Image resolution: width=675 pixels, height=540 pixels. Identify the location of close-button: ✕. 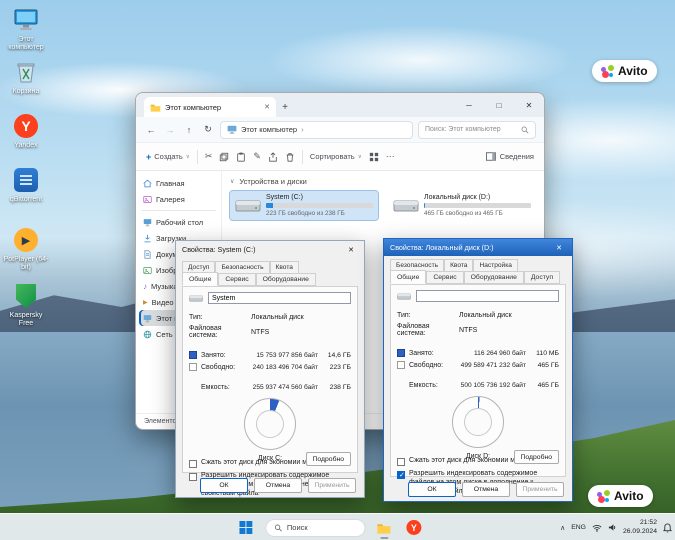
(529, 105).